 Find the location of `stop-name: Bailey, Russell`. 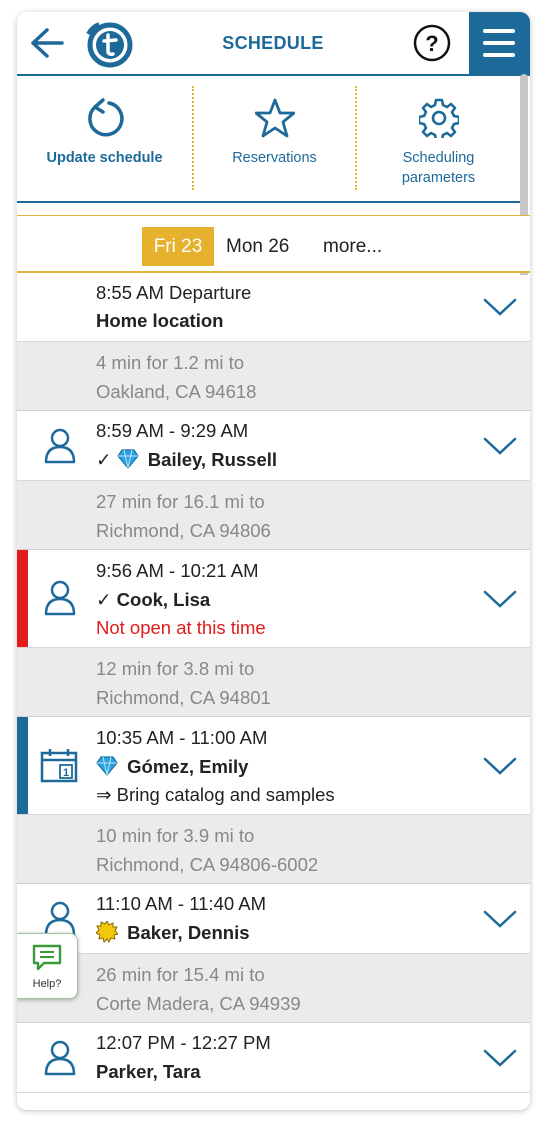

stop-name: Bailey, Russell is located at coordinates (212, 459).